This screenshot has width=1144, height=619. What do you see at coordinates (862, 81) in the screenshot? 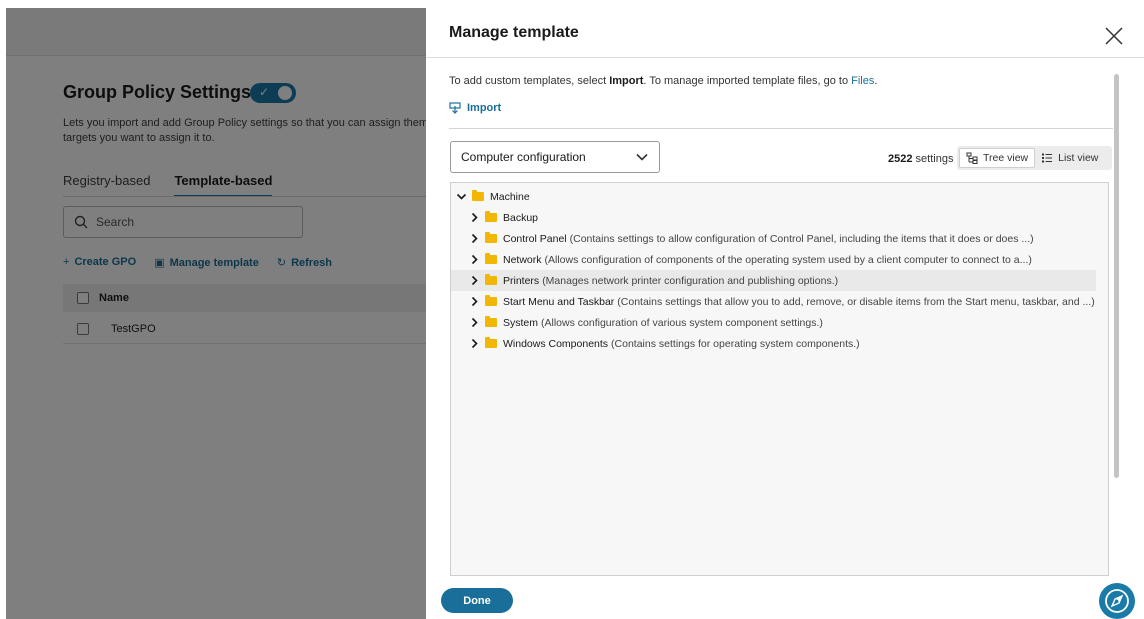
I see `files-link: Files` at bounding box center [862, 81].